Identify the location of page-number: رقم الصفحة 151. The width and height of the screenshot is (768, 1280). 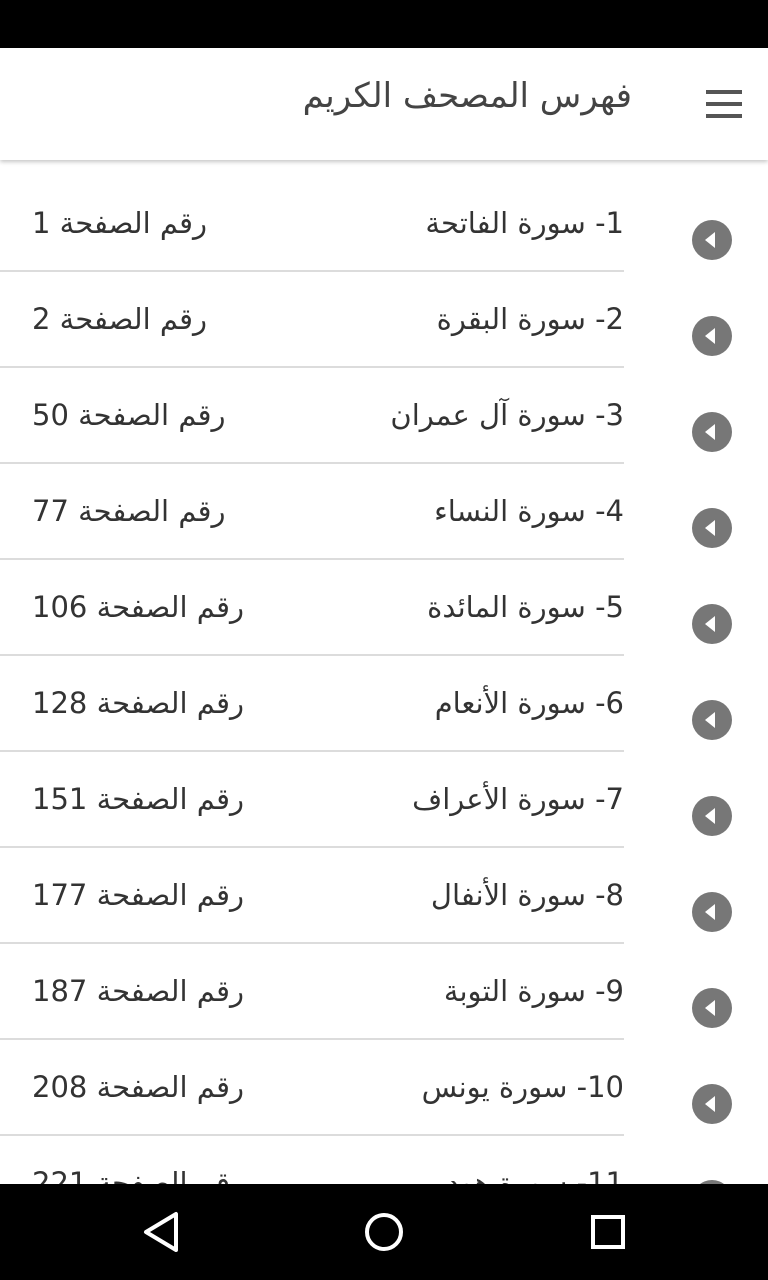
(138, 799).